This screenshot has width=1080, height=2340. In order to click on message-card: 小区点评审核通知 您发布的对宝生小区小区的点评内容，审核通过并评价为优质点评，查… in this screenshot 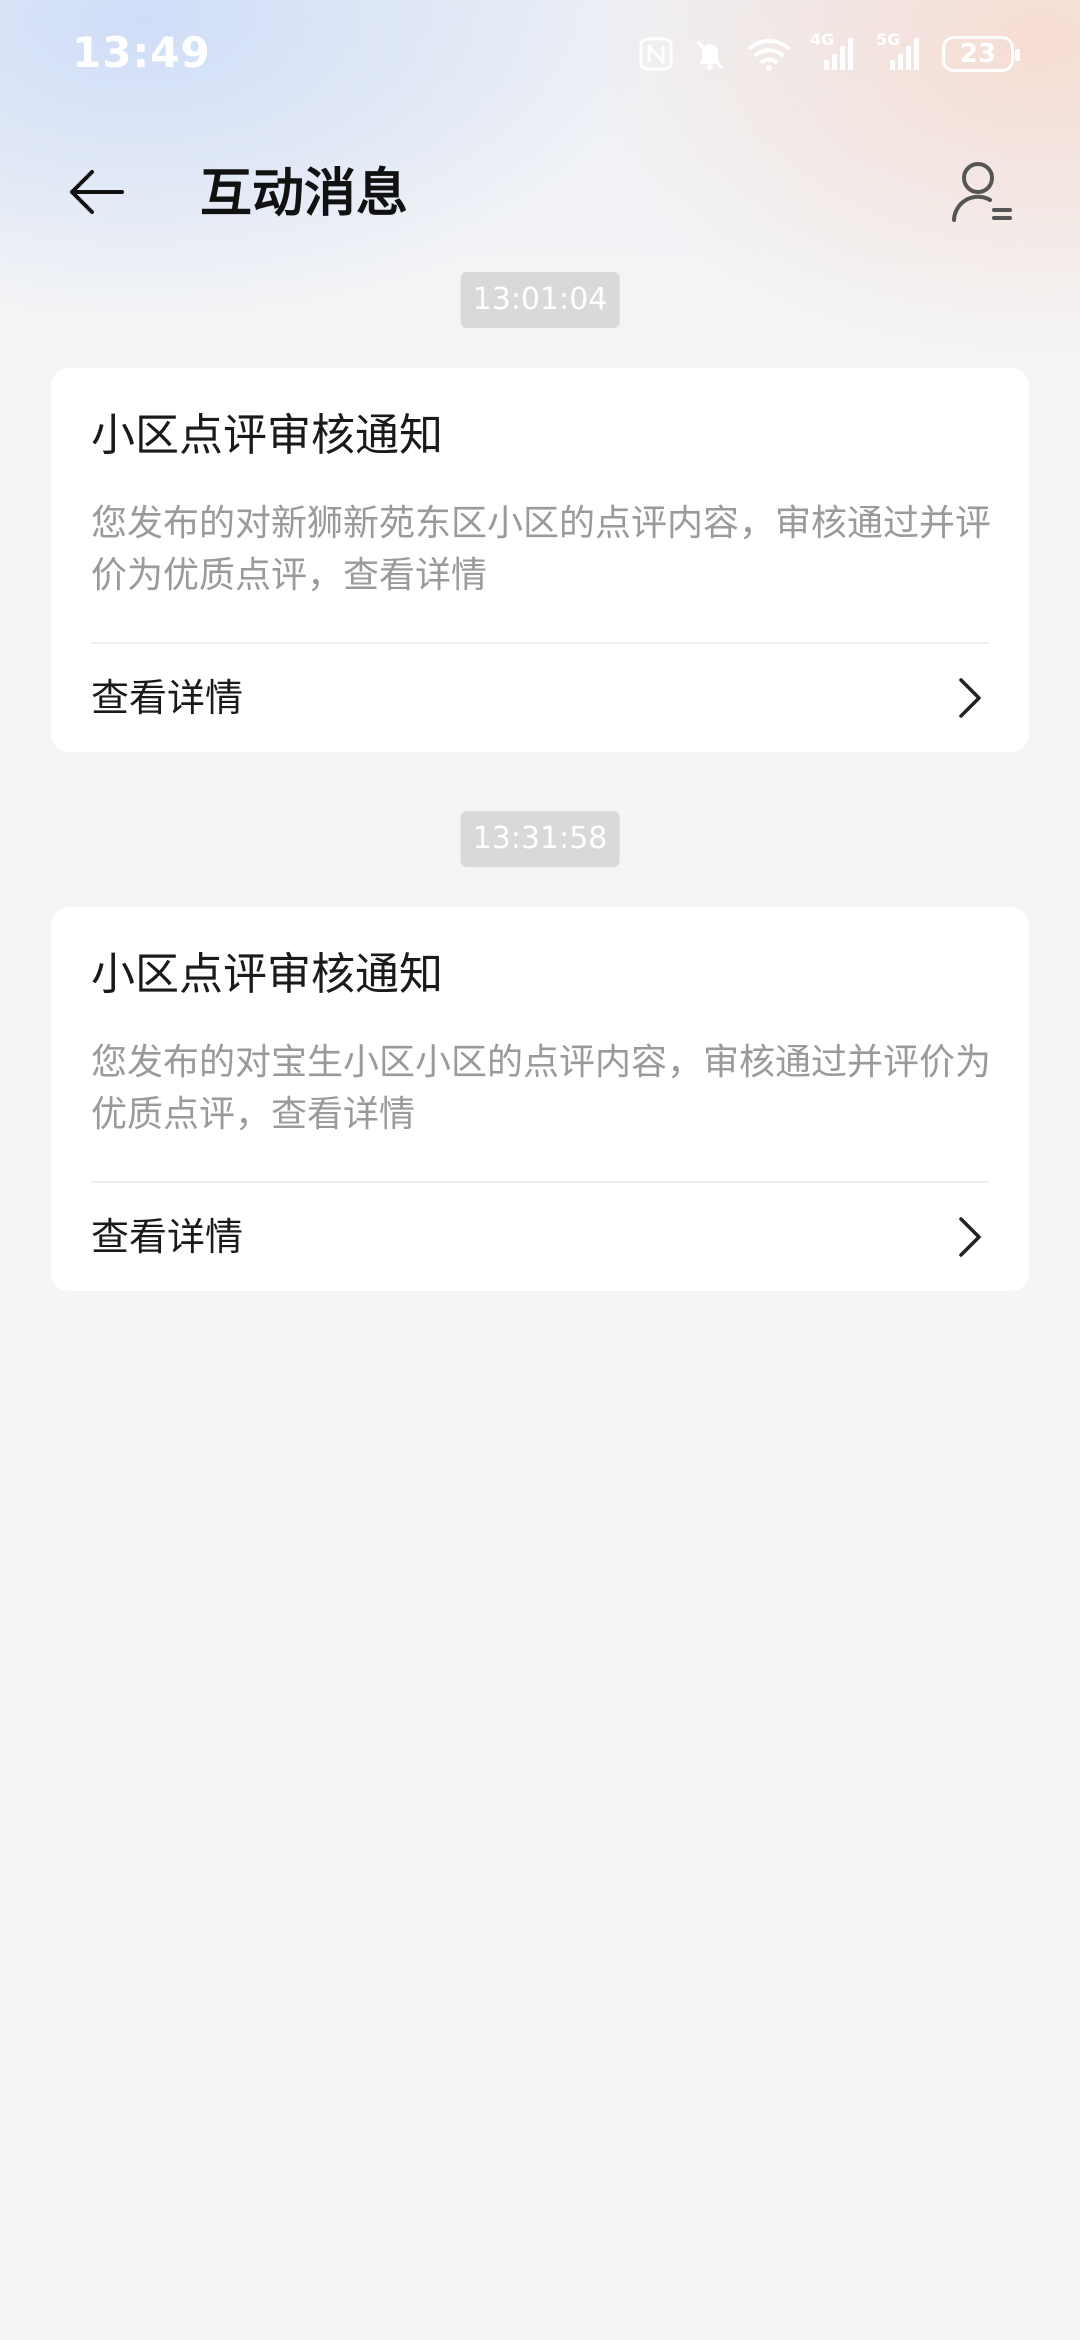, I will do `click(540, 1099)`.